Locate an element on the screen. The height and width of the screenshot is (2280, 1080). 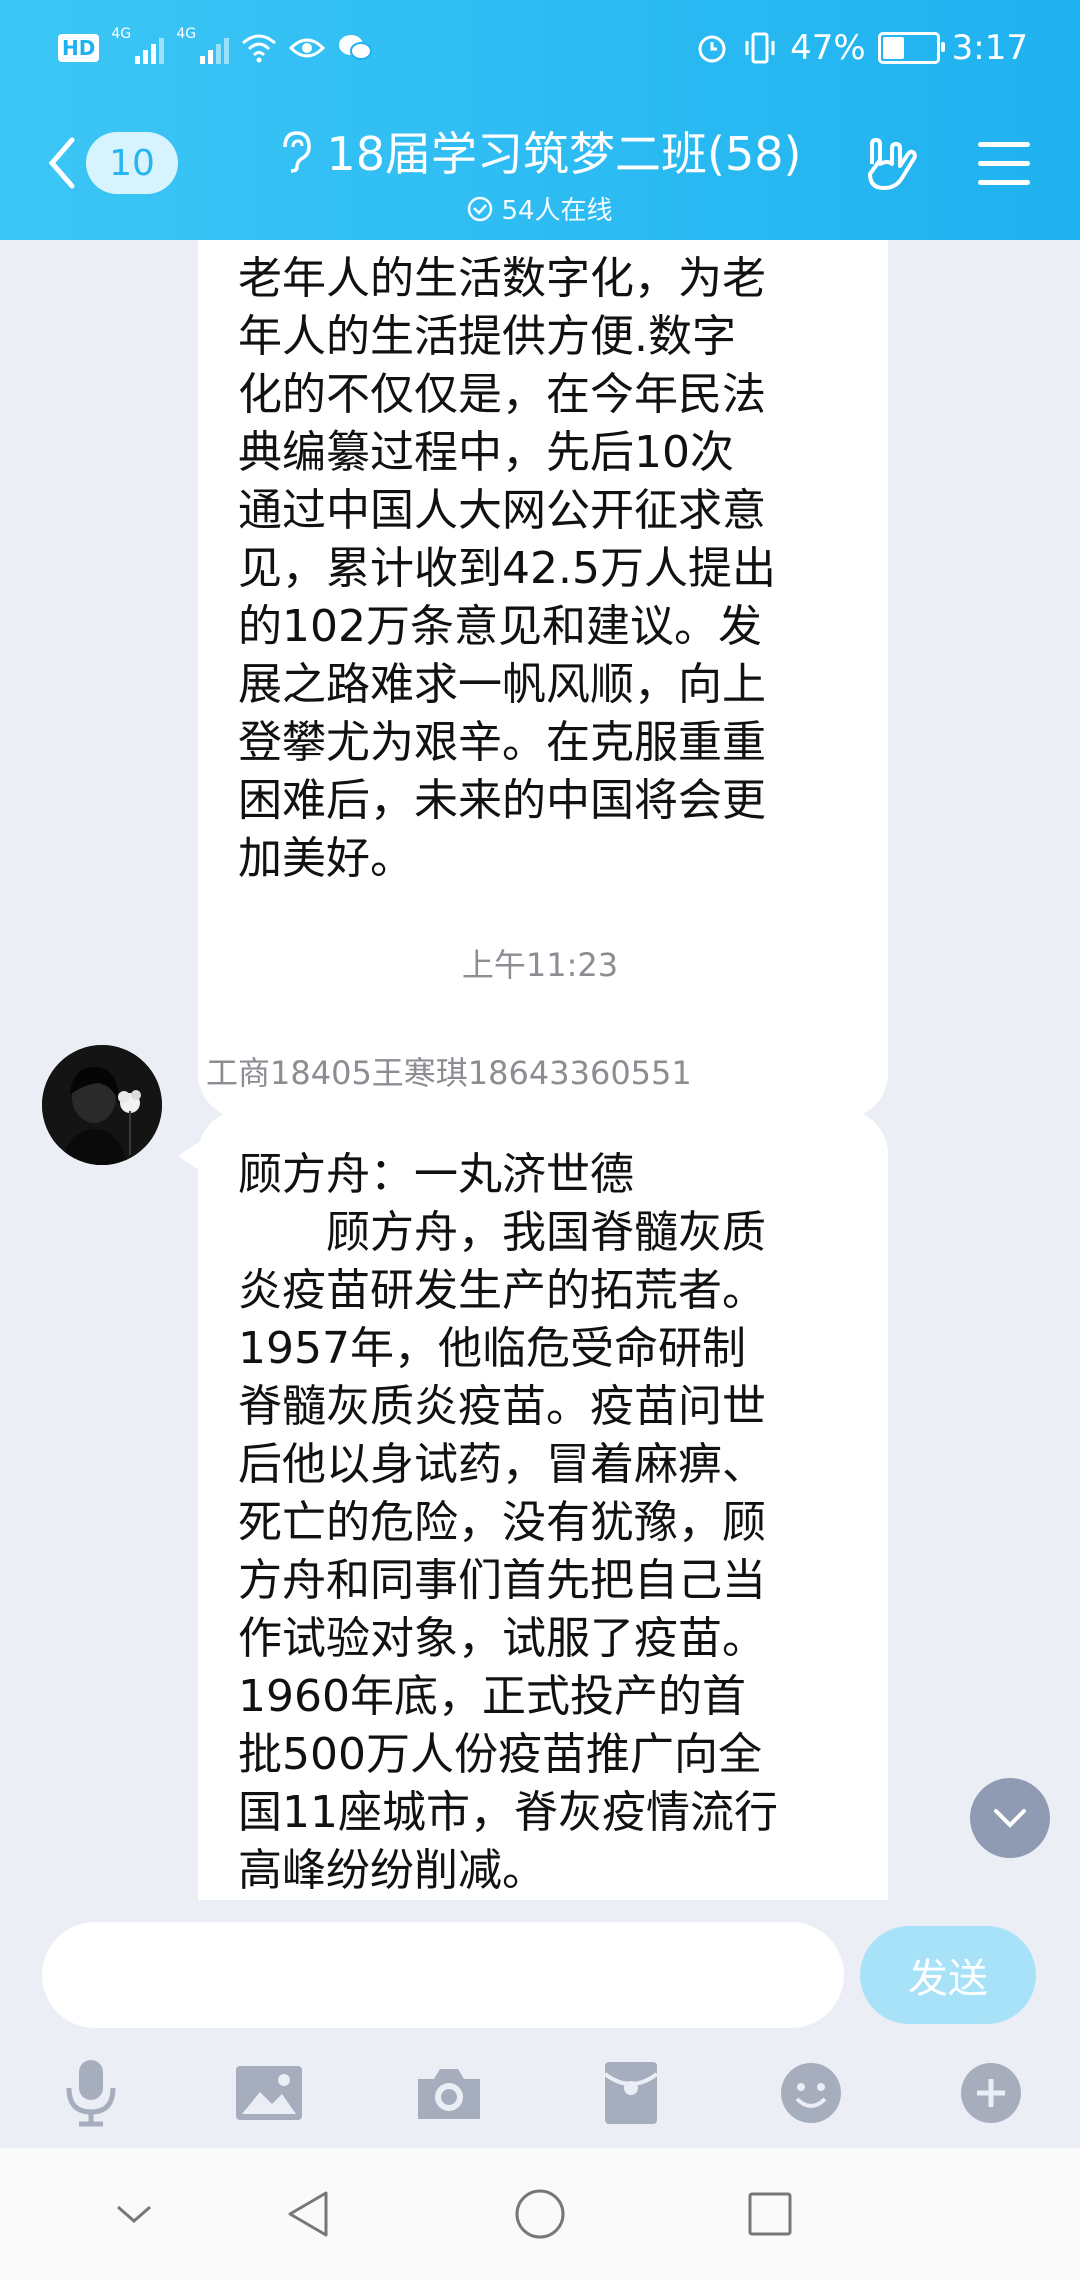
online-check-icon is located at coordinates (480, 208).